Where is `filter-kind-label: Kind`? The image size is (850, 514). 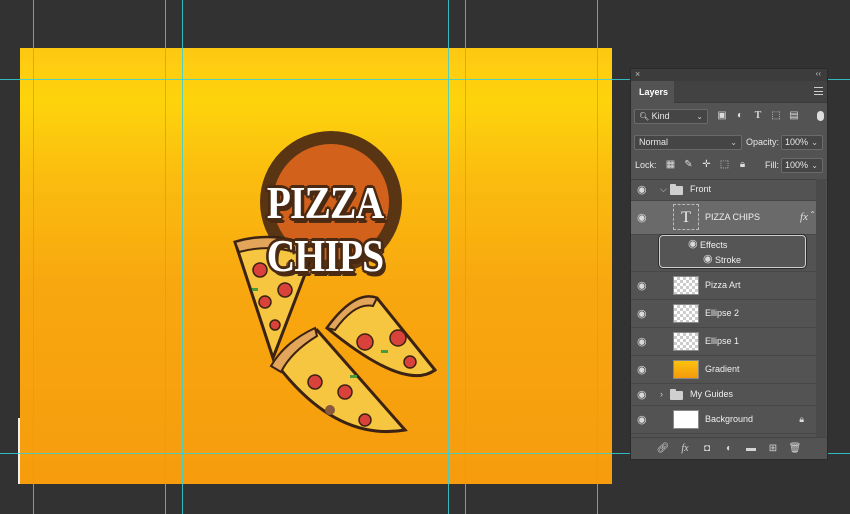 filter-kind-label: Kind is located at coordinates (660, 116).